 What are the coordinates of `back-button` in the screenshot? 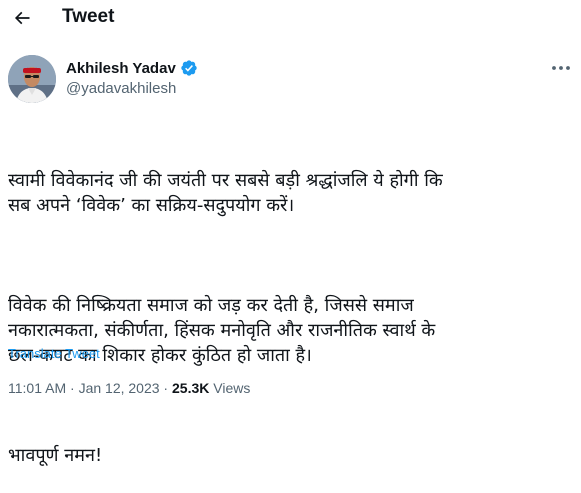 It's located at (22, 18).